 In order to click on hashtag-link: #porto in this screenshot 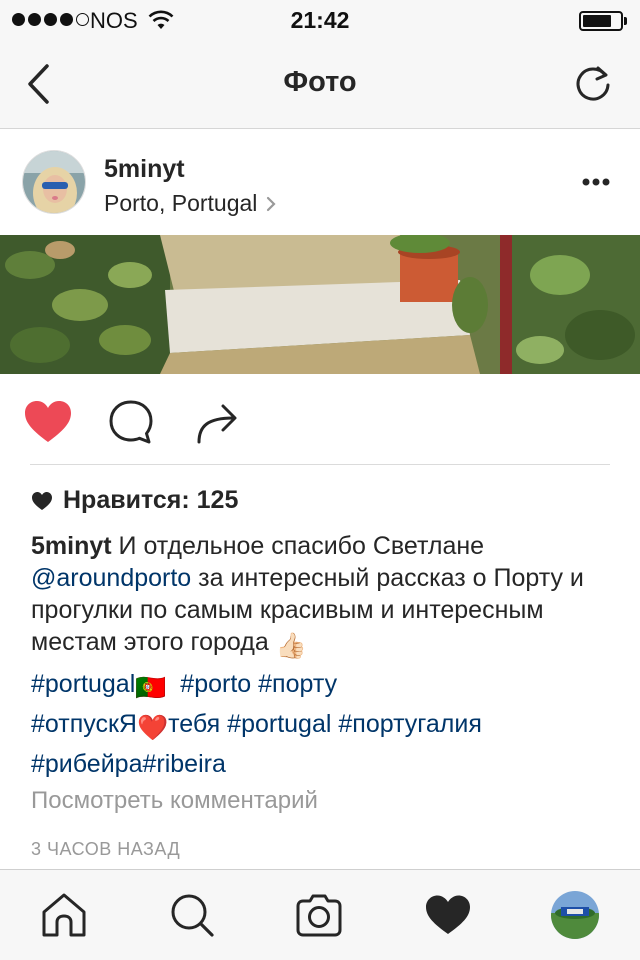, I will do `click(215, 684)`.